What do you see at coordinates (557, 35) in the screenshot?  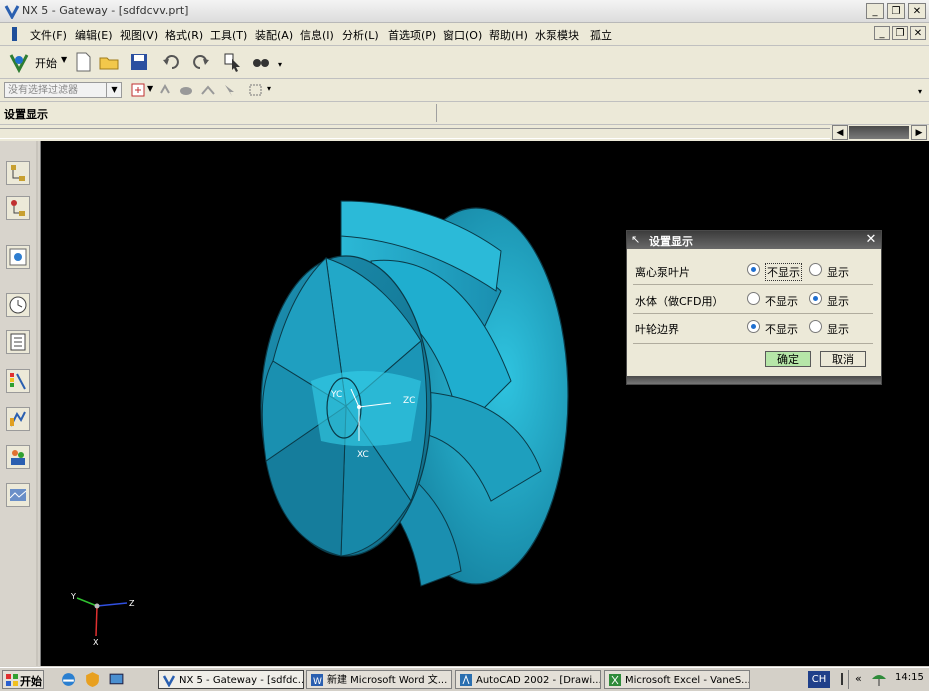 I see `menu-pump-module: 水泵模块` at bounding box center [557, 35].